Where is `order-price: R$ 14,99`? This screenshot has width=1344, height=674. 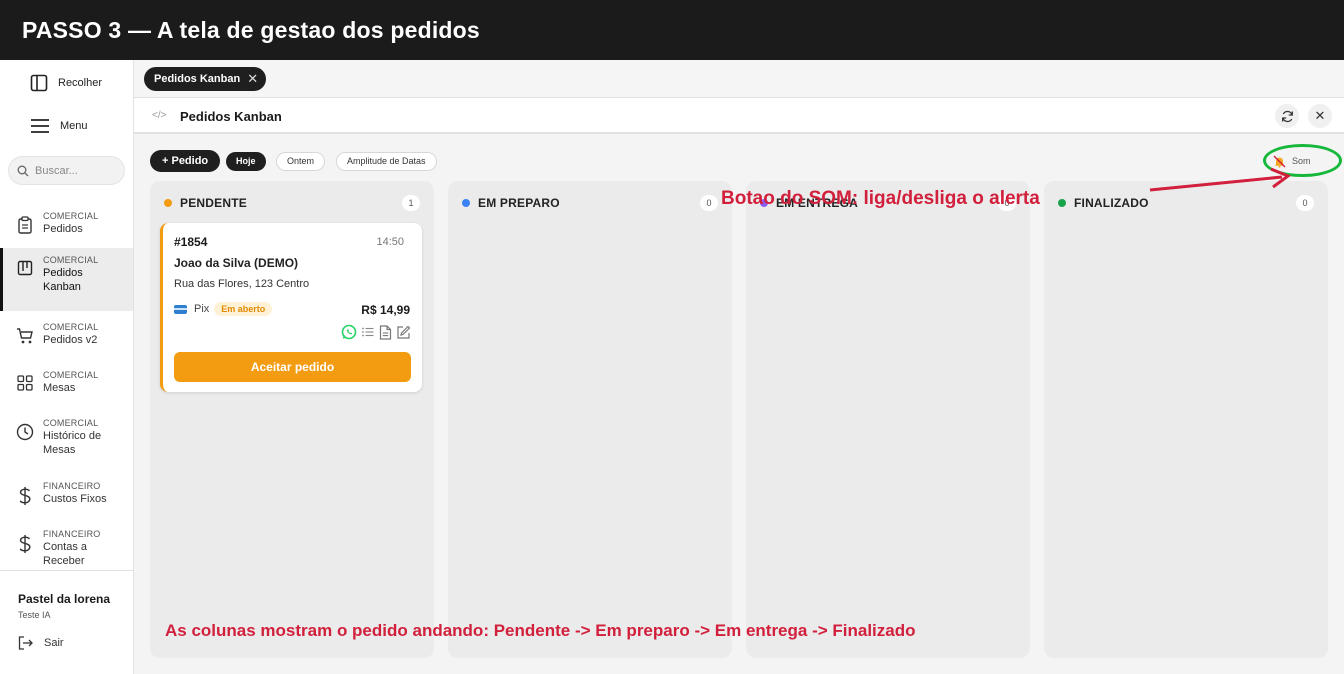
order-price: R$ 14,99 is located at coordinates (385, 310).